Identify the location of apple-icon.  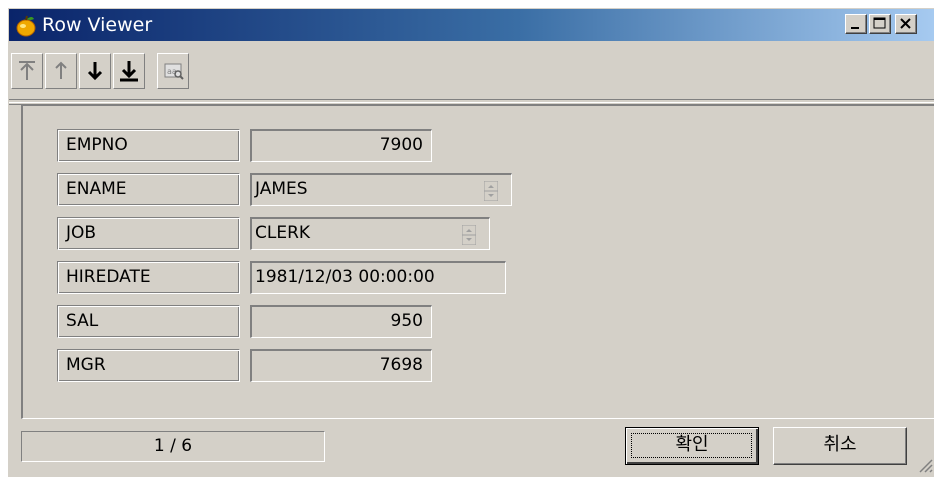
(26, 26).